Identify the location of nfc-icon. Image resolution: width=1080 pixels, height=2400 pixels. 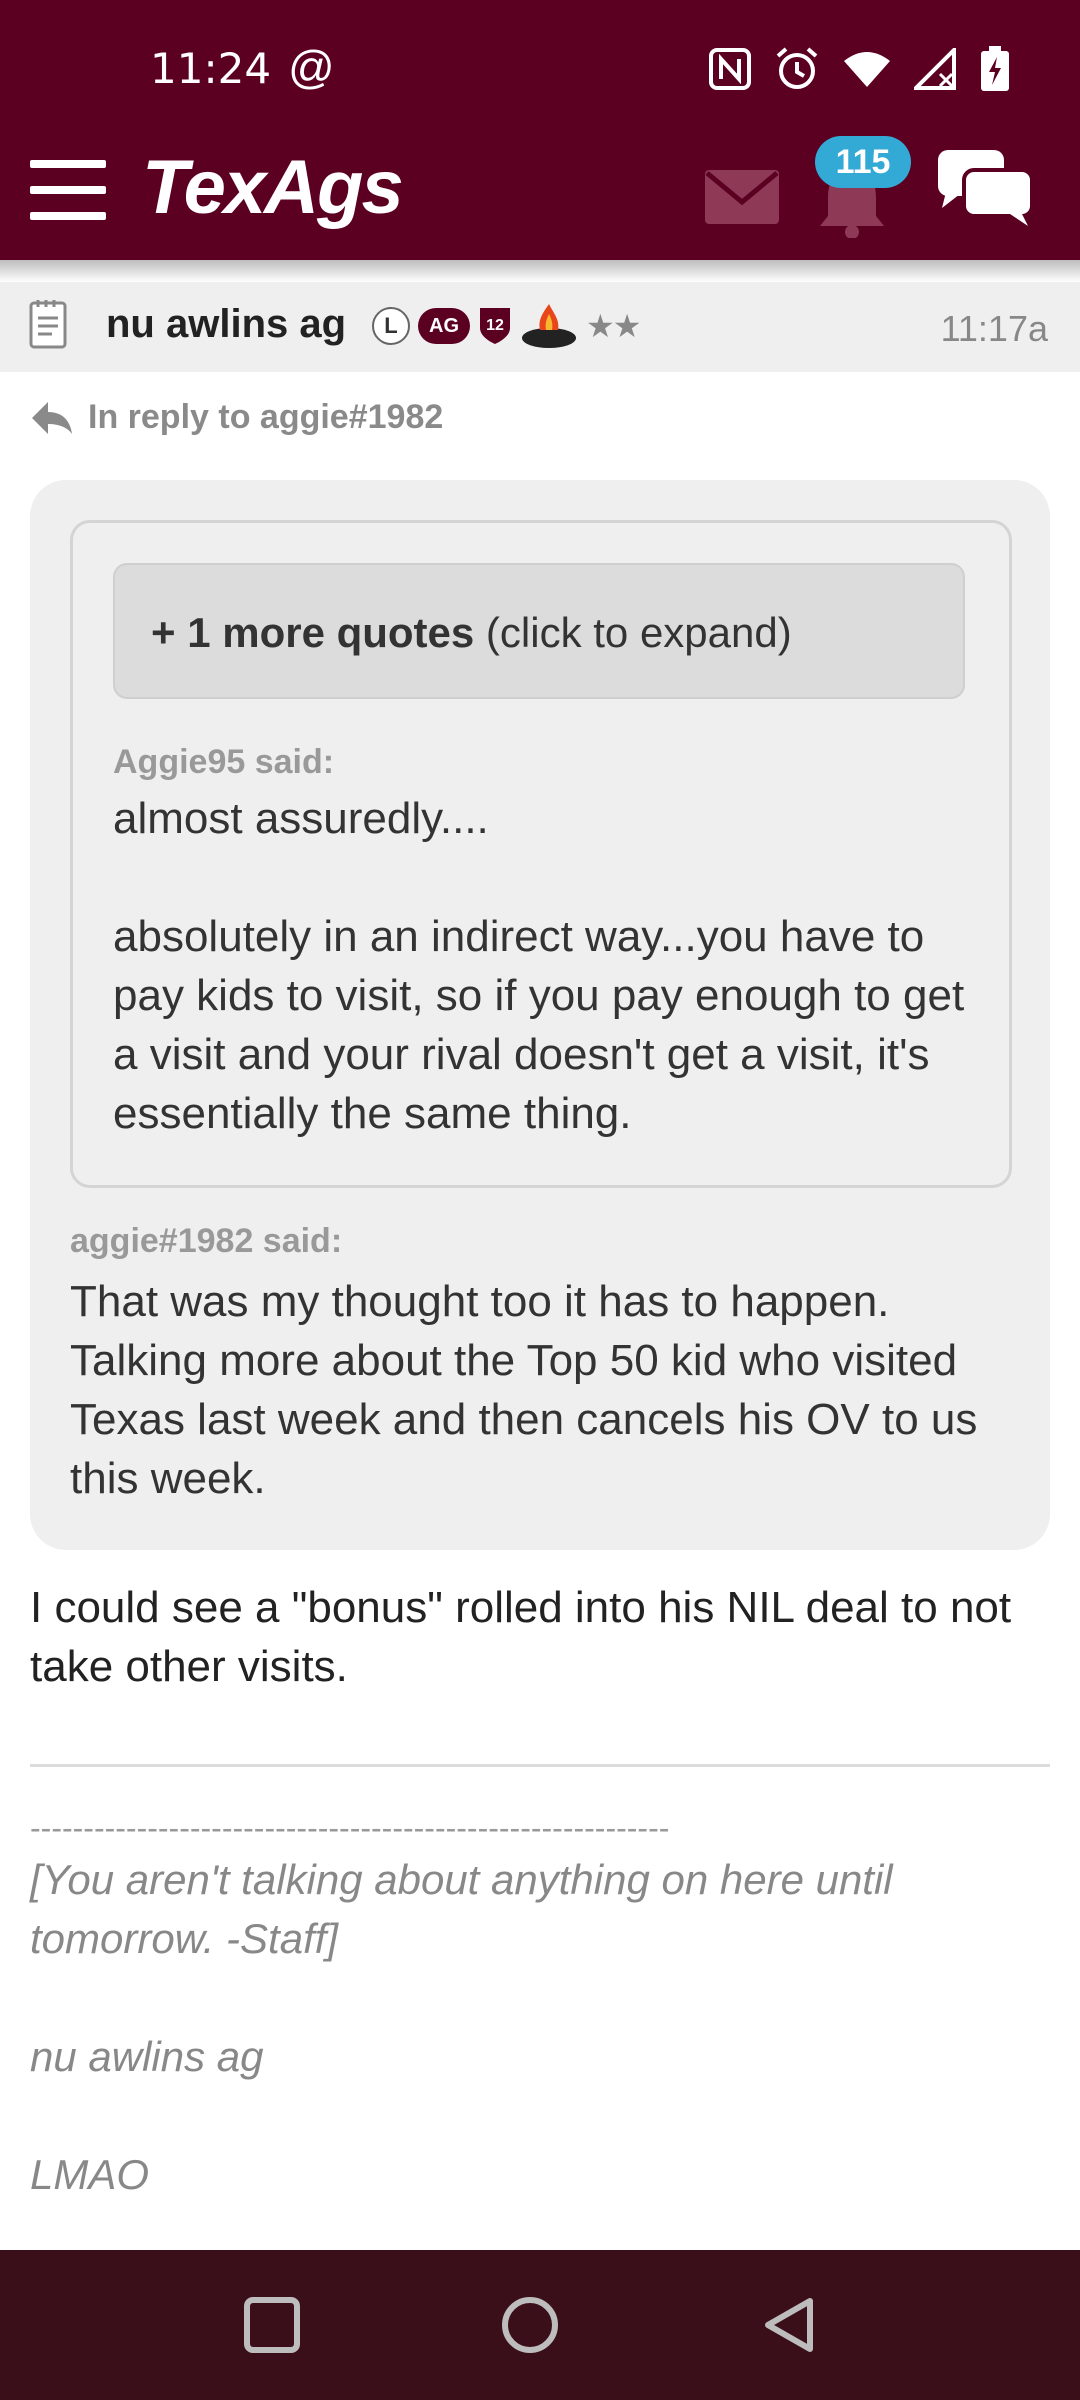
(730, 69).